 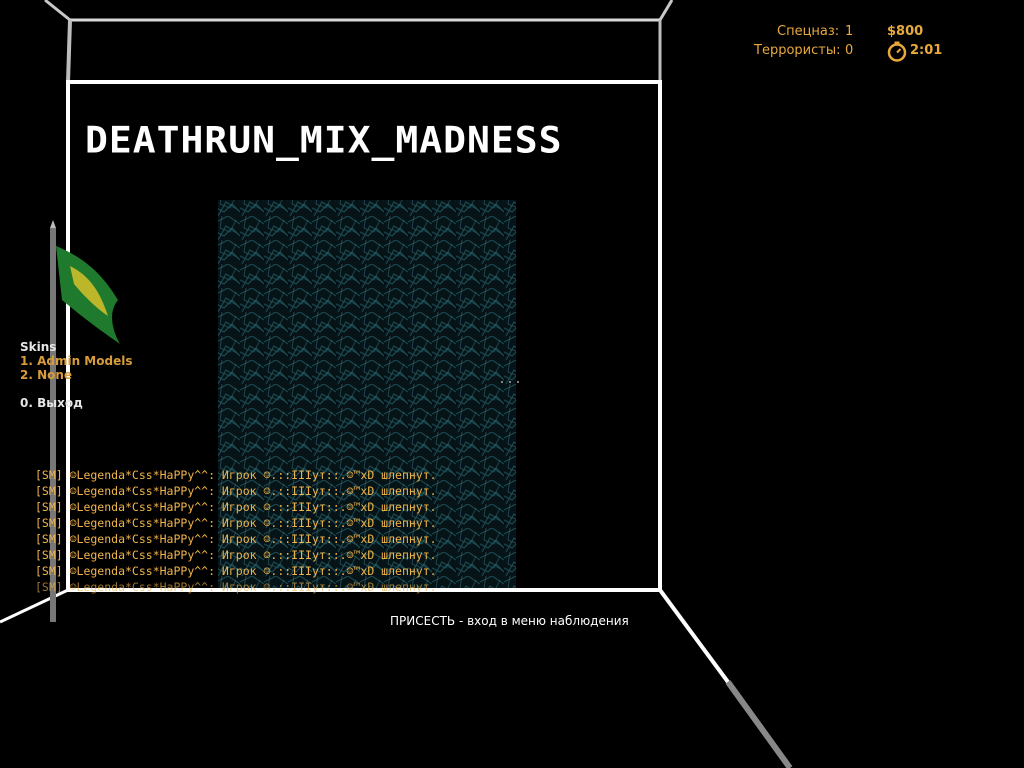 I want to click on menu-item-exit: 0. Выход, so click(x=76, y=403).